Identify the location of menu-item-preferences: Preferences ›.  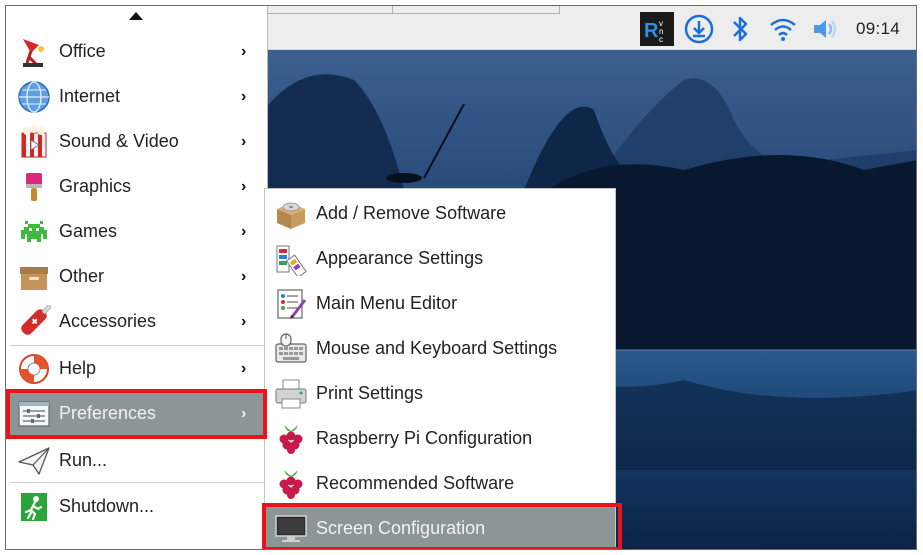
(136, 413).